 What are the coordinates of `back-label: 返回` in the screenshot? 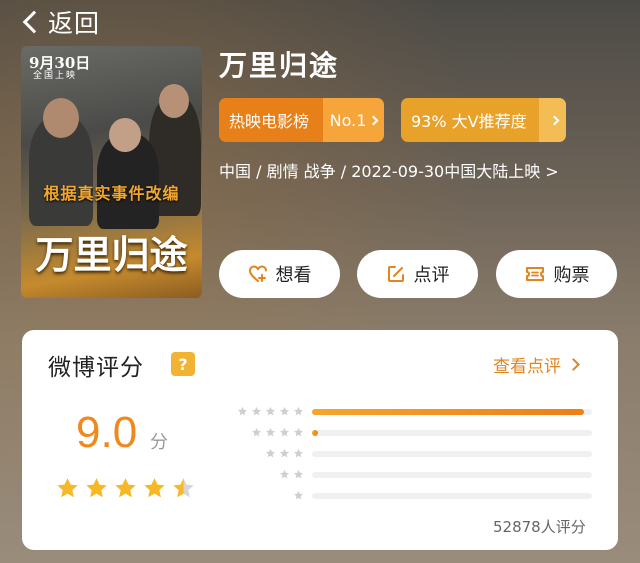 It's located at (74, 23).